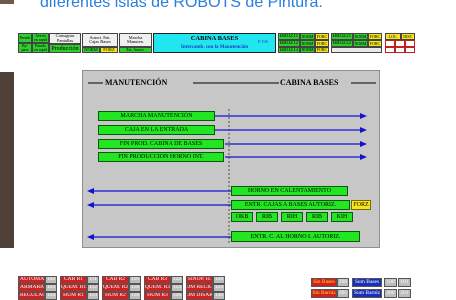  I want to click on color-rib-2: RIB, so click(317, 217).